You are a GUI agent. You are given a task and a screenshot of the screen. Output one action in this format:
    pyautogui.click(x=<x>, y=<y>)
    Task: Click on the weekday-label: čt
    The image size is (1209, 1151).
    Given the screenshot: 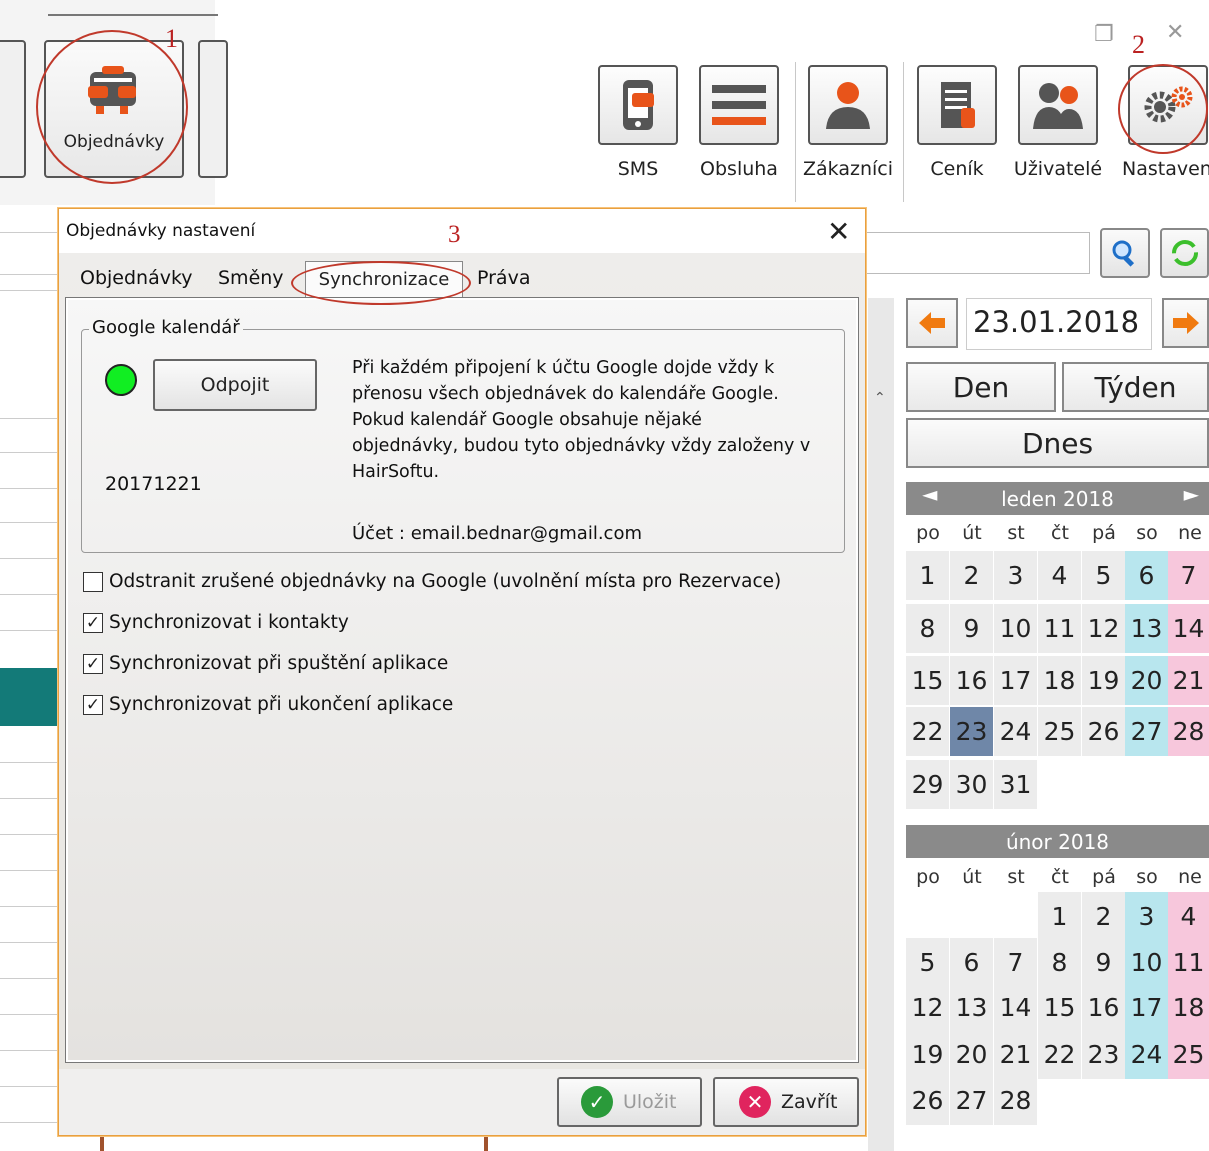 What is the action you would take?
    pyautogui.click(x=1060, y=877)
    